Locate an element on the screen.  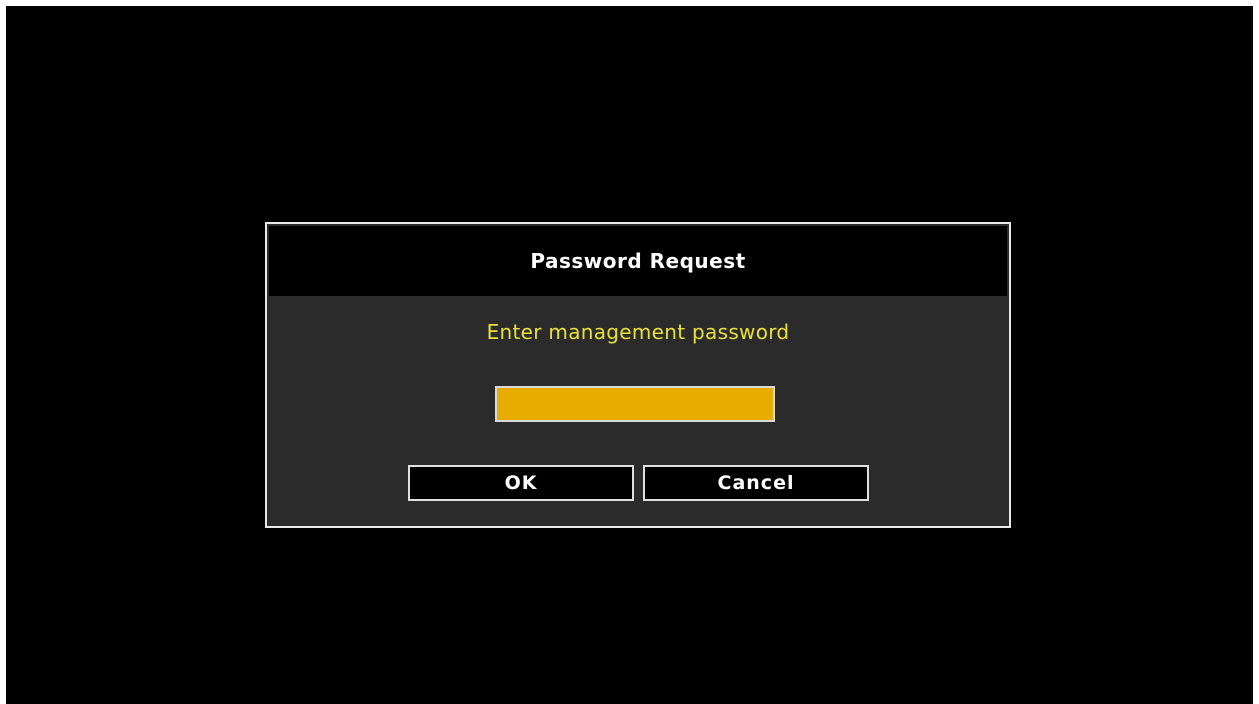
password-field is located at coordinates (635, 404).